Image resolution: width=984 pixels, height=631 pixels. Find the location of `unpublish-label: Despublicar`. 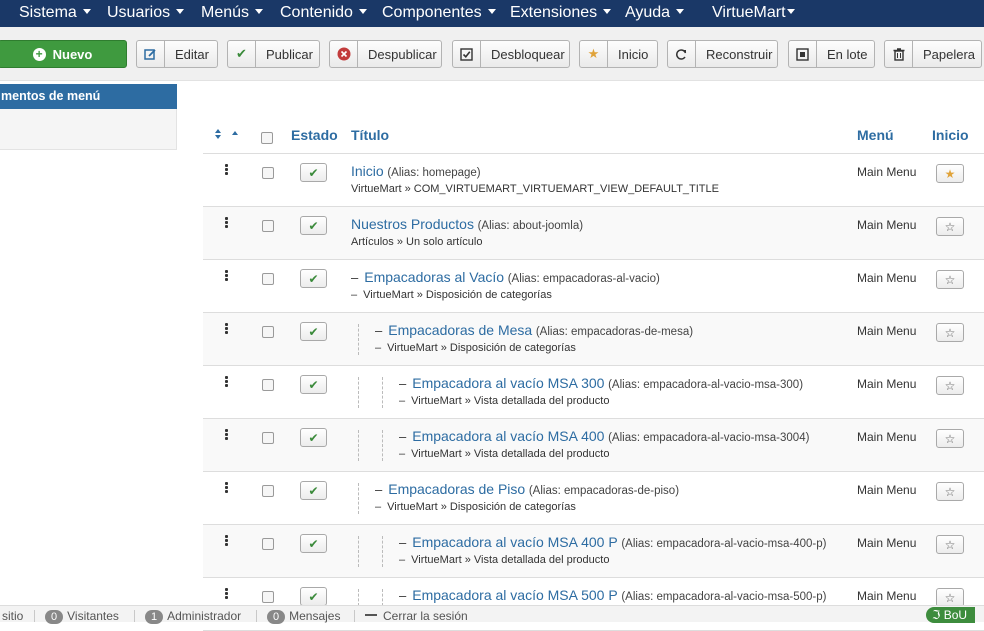

unpublish-label: Despublicar is located at coordinates (402, 54).